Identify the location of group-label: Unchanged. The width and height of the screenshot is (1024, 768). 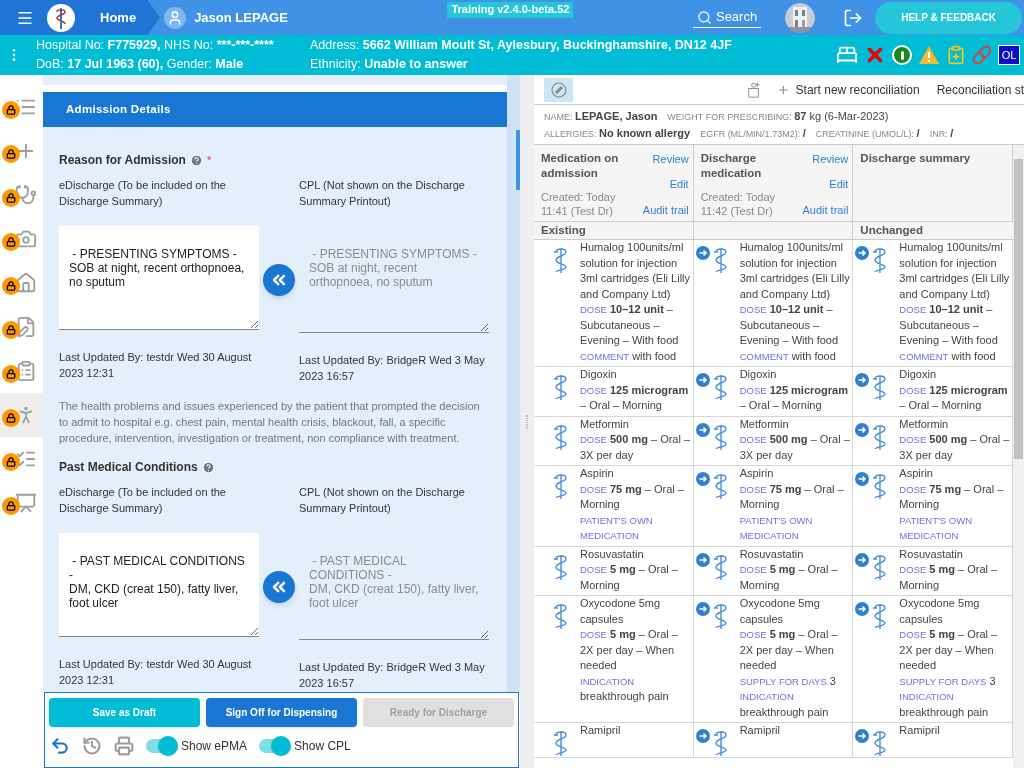
(891, 230).